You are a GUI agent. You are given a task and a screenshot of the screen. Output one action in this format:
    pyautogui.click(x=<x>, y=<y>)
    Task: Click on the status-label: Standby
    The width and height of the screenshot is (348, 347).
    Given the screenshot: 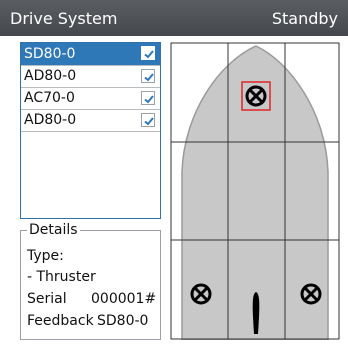 What is the action you would take?
    pyautogui.click(x=304, y=18)
    